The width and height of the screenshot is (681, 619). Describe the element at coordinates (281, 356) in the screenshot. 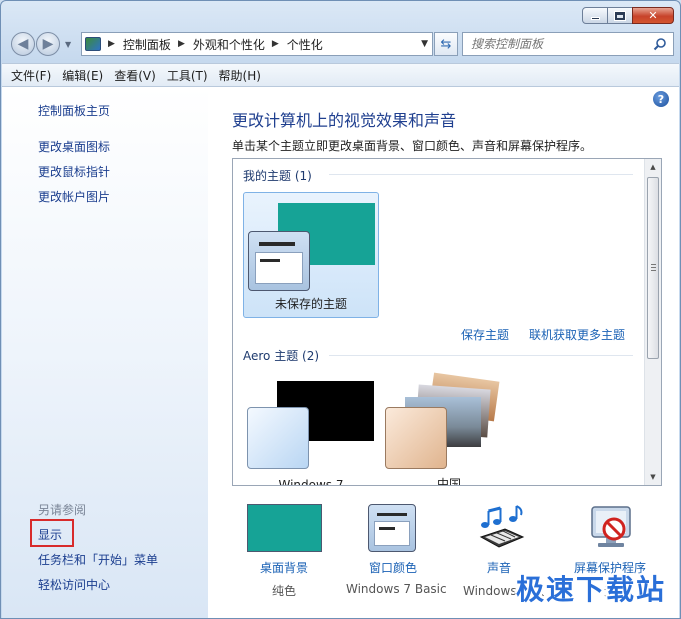

I see `aero-themes-header: Aero 主题 (2)` at that location.